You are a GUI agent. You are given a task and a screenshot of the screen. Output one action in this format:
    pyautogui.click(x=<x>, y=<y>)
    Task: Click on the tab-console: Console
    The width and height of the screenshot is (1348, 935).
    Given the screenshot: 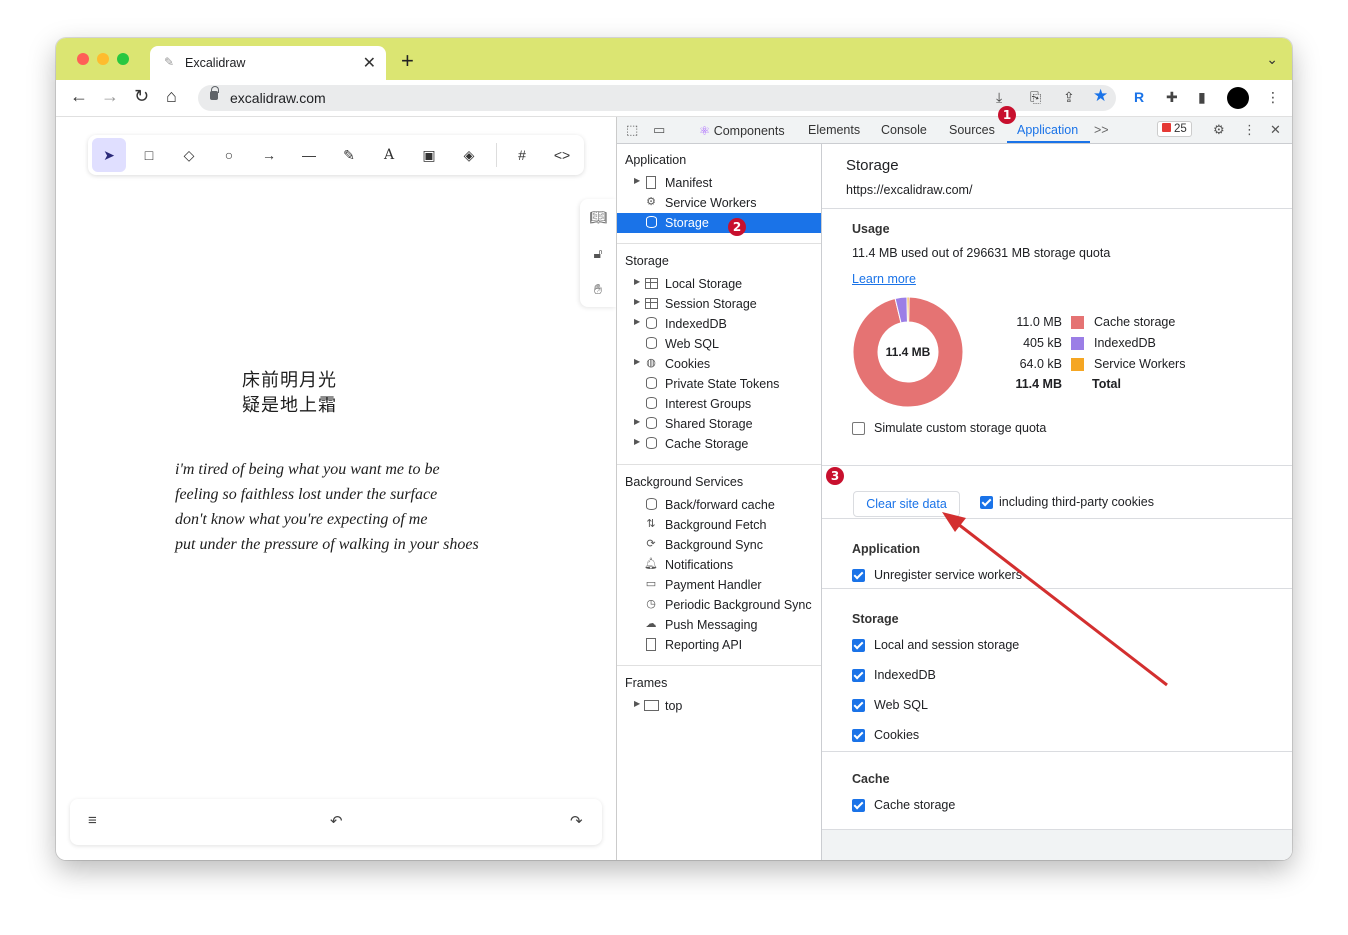 What is the action you would take?
    pyautogui.click(x=904, y=130)
    